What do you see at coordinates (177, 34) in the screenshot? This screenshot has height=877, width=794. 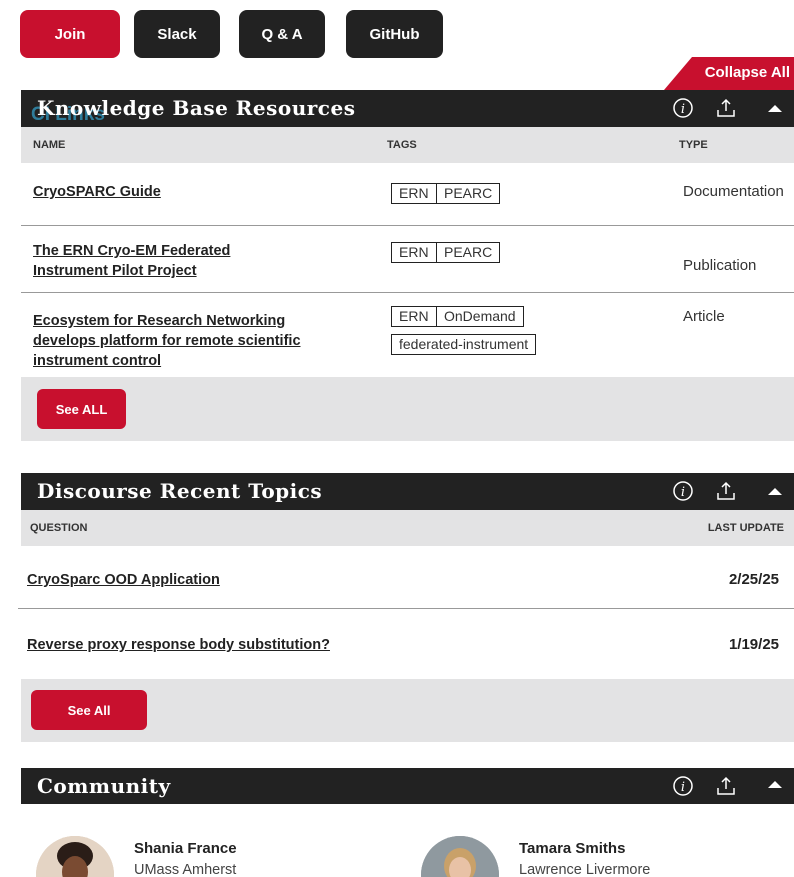 I see `slack-button: Slack` at bounding box center [177, 34].